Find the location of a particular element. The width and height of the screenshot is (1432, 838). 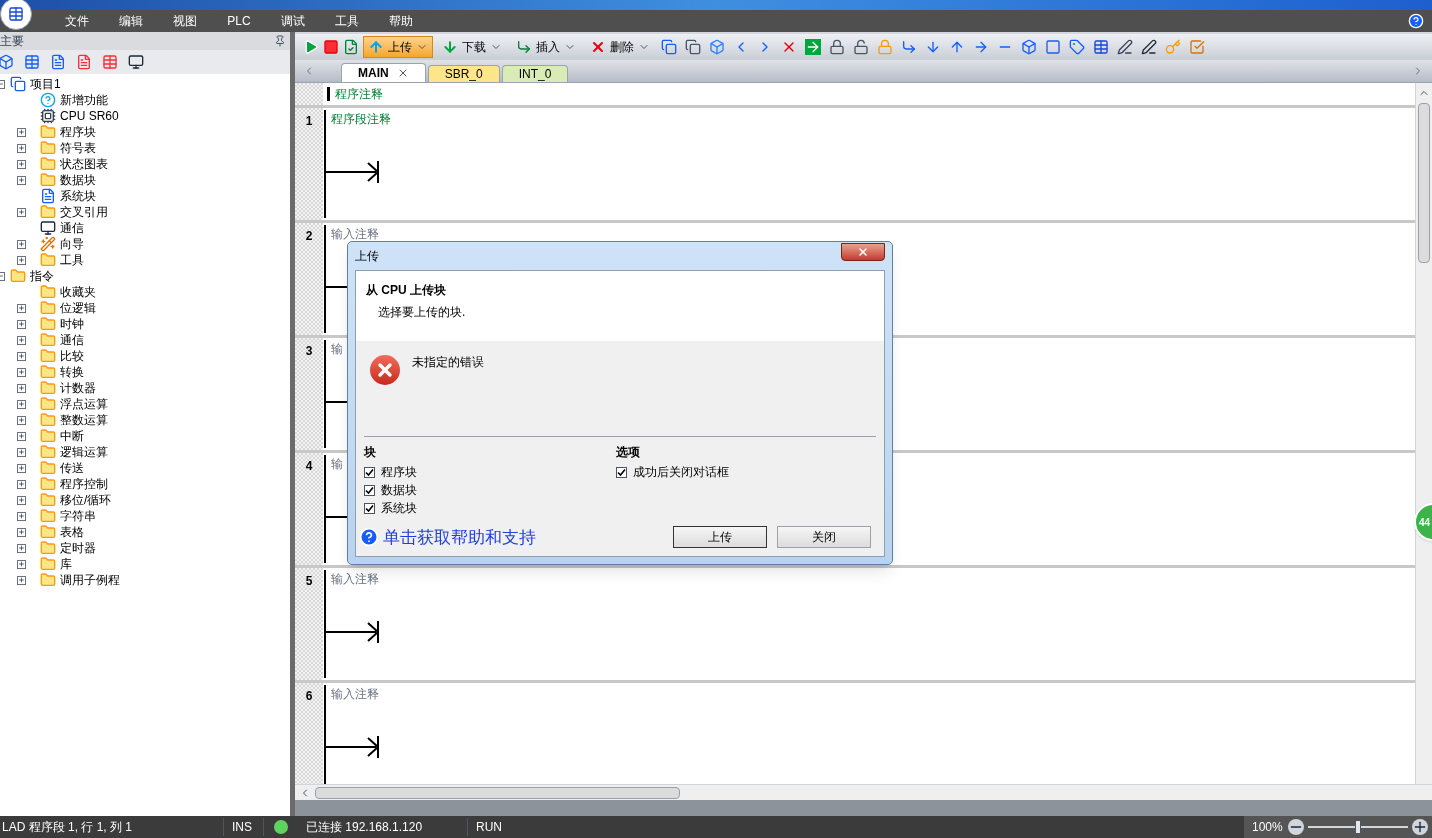

tree-item: 调用子例程 is located at coordinates (90, 580).